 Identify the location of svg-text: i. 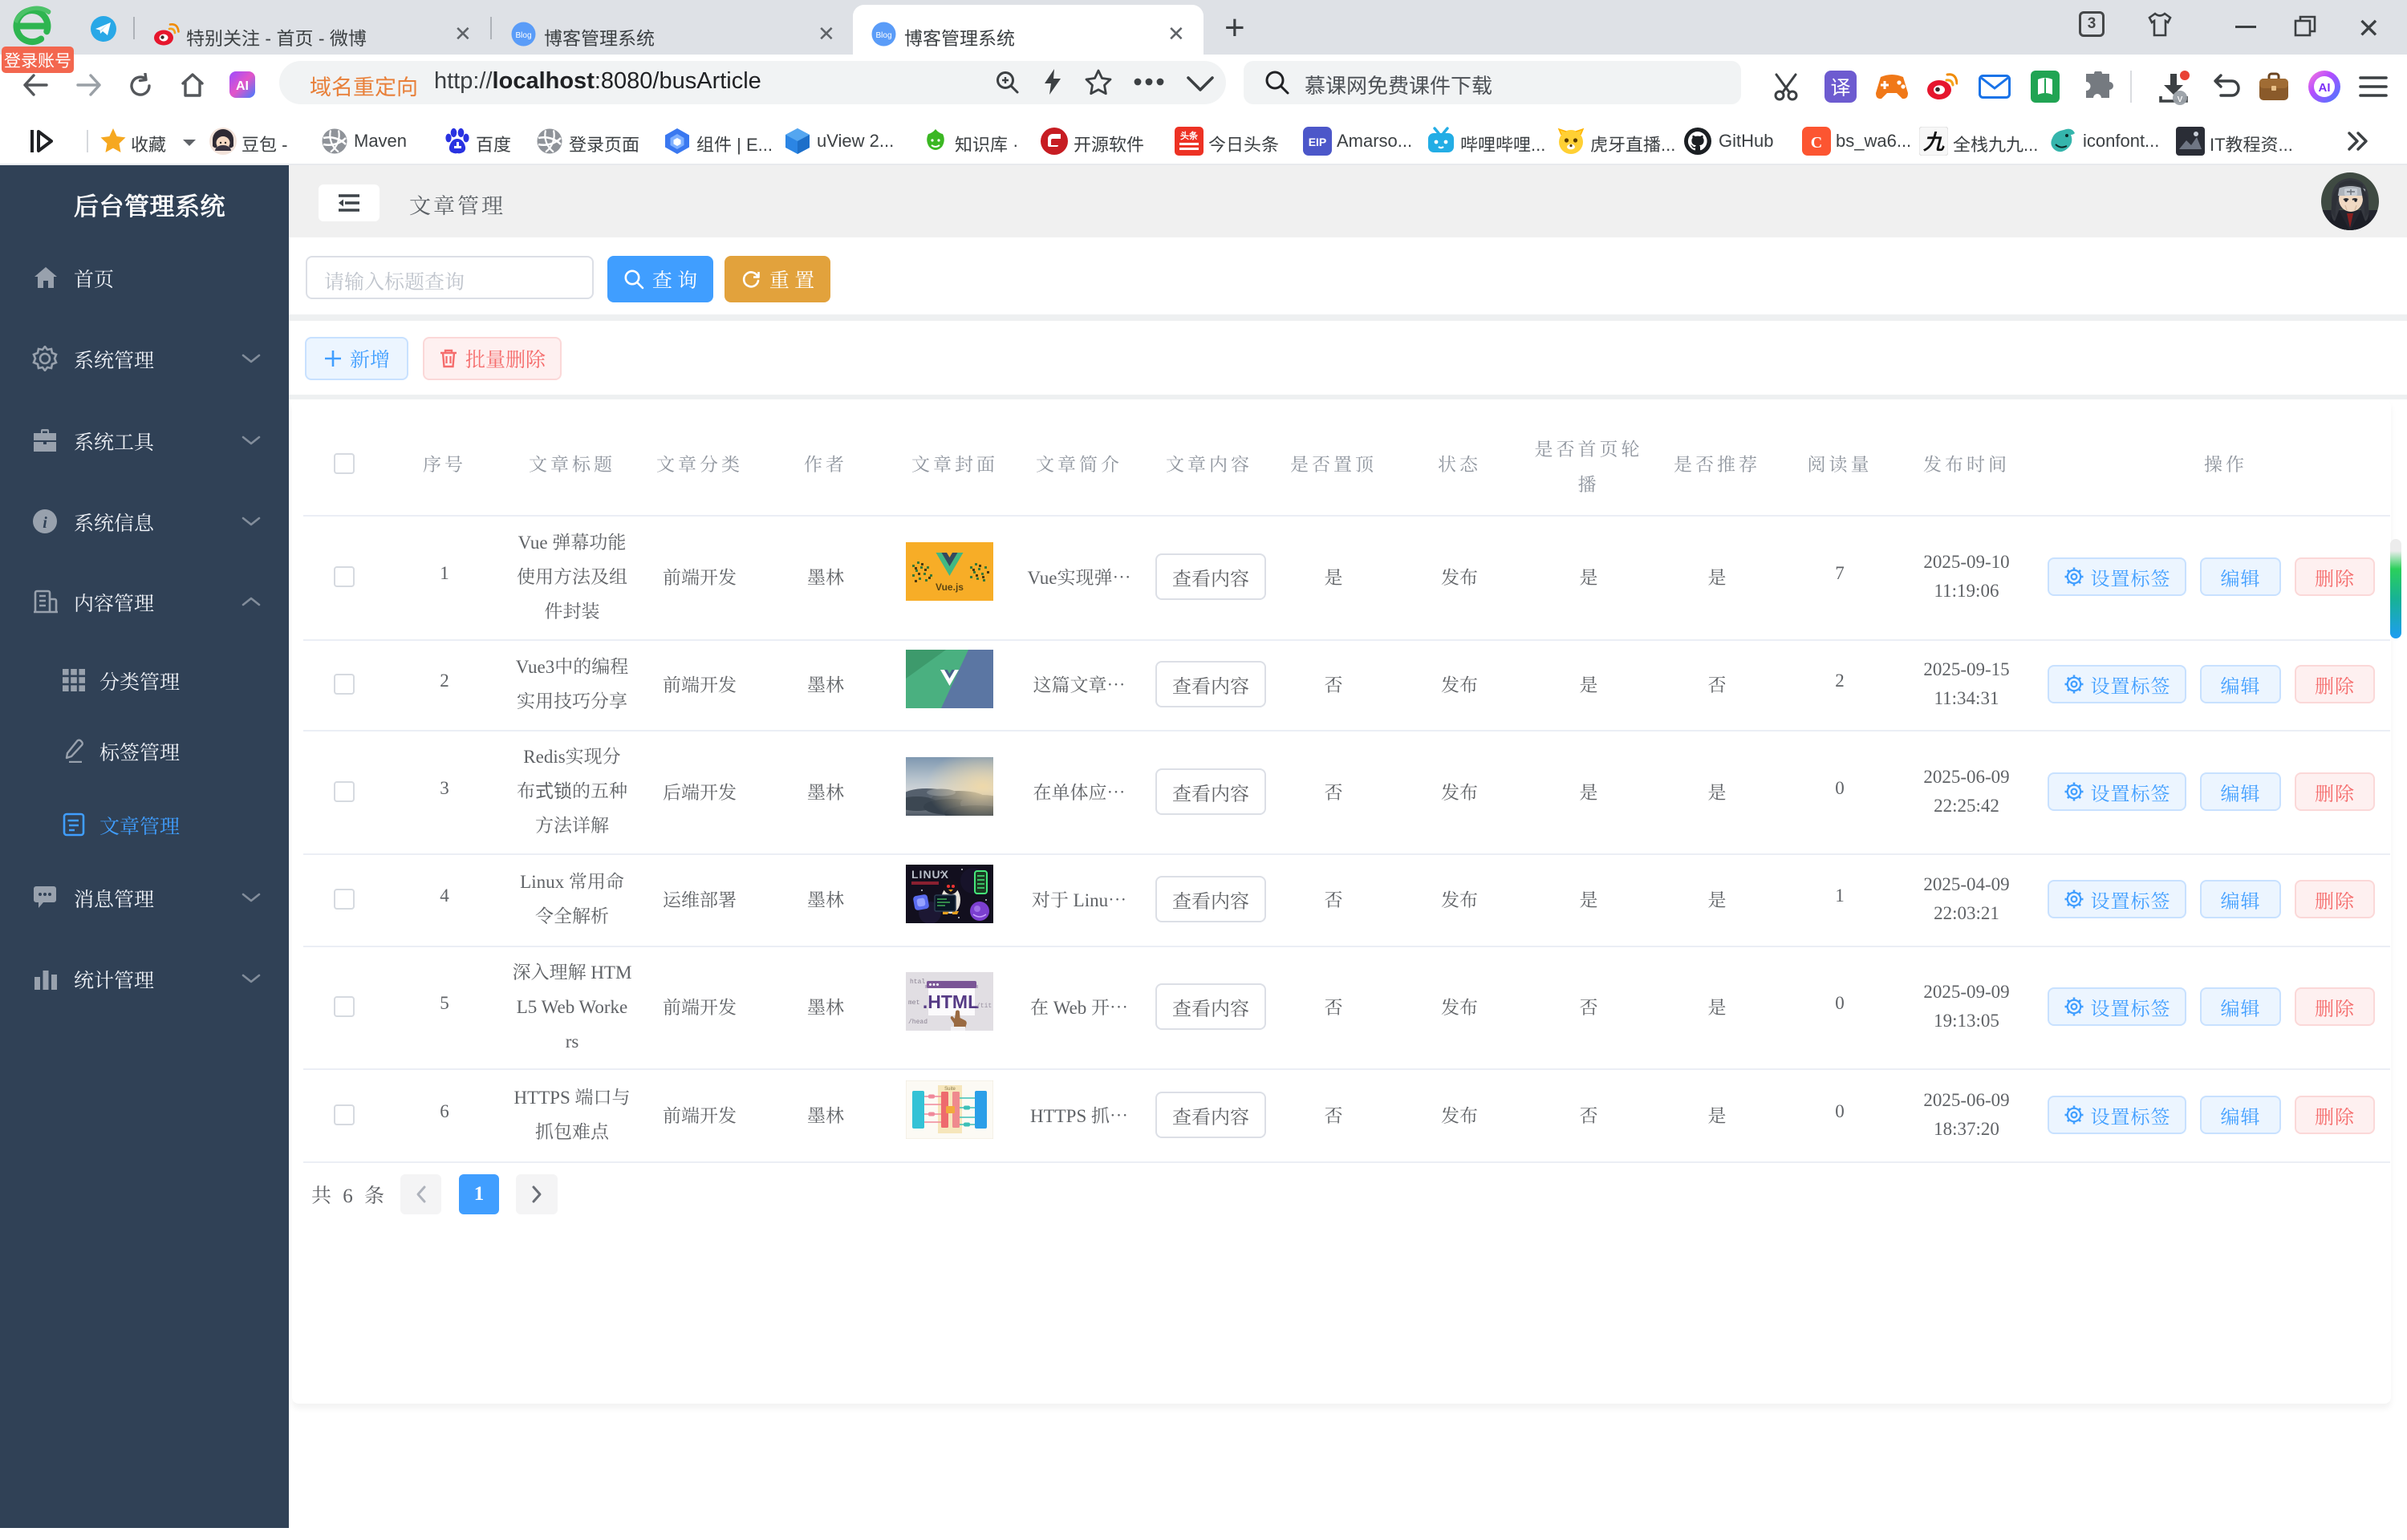
(45, 523).